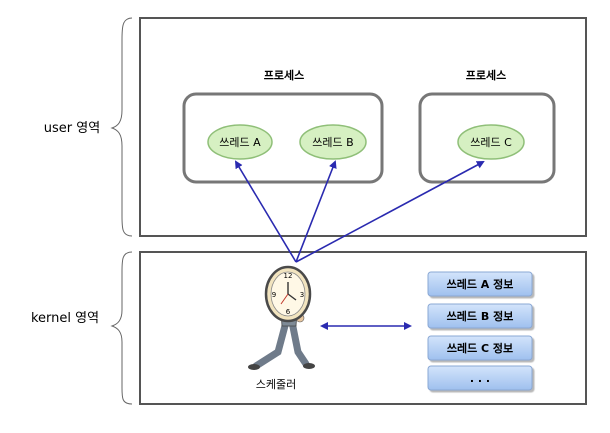 The image size is (610, 433). What do you see at coordinates (276, 384) in the screenshot?
I see `scheduler-label: 스케줄러` at bounding box center [276, 384].